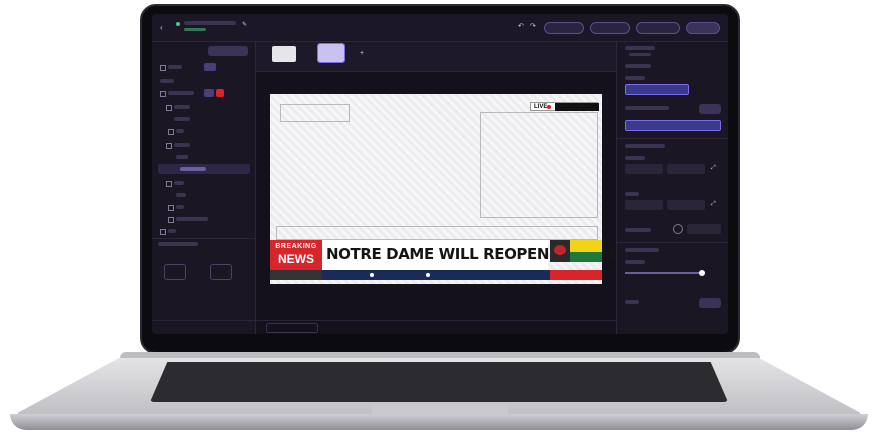 This screenshot has height=437, width=875. Describe the element at coordinates (710, 303) in the screenshot. I see `add-mask-button` at that location.